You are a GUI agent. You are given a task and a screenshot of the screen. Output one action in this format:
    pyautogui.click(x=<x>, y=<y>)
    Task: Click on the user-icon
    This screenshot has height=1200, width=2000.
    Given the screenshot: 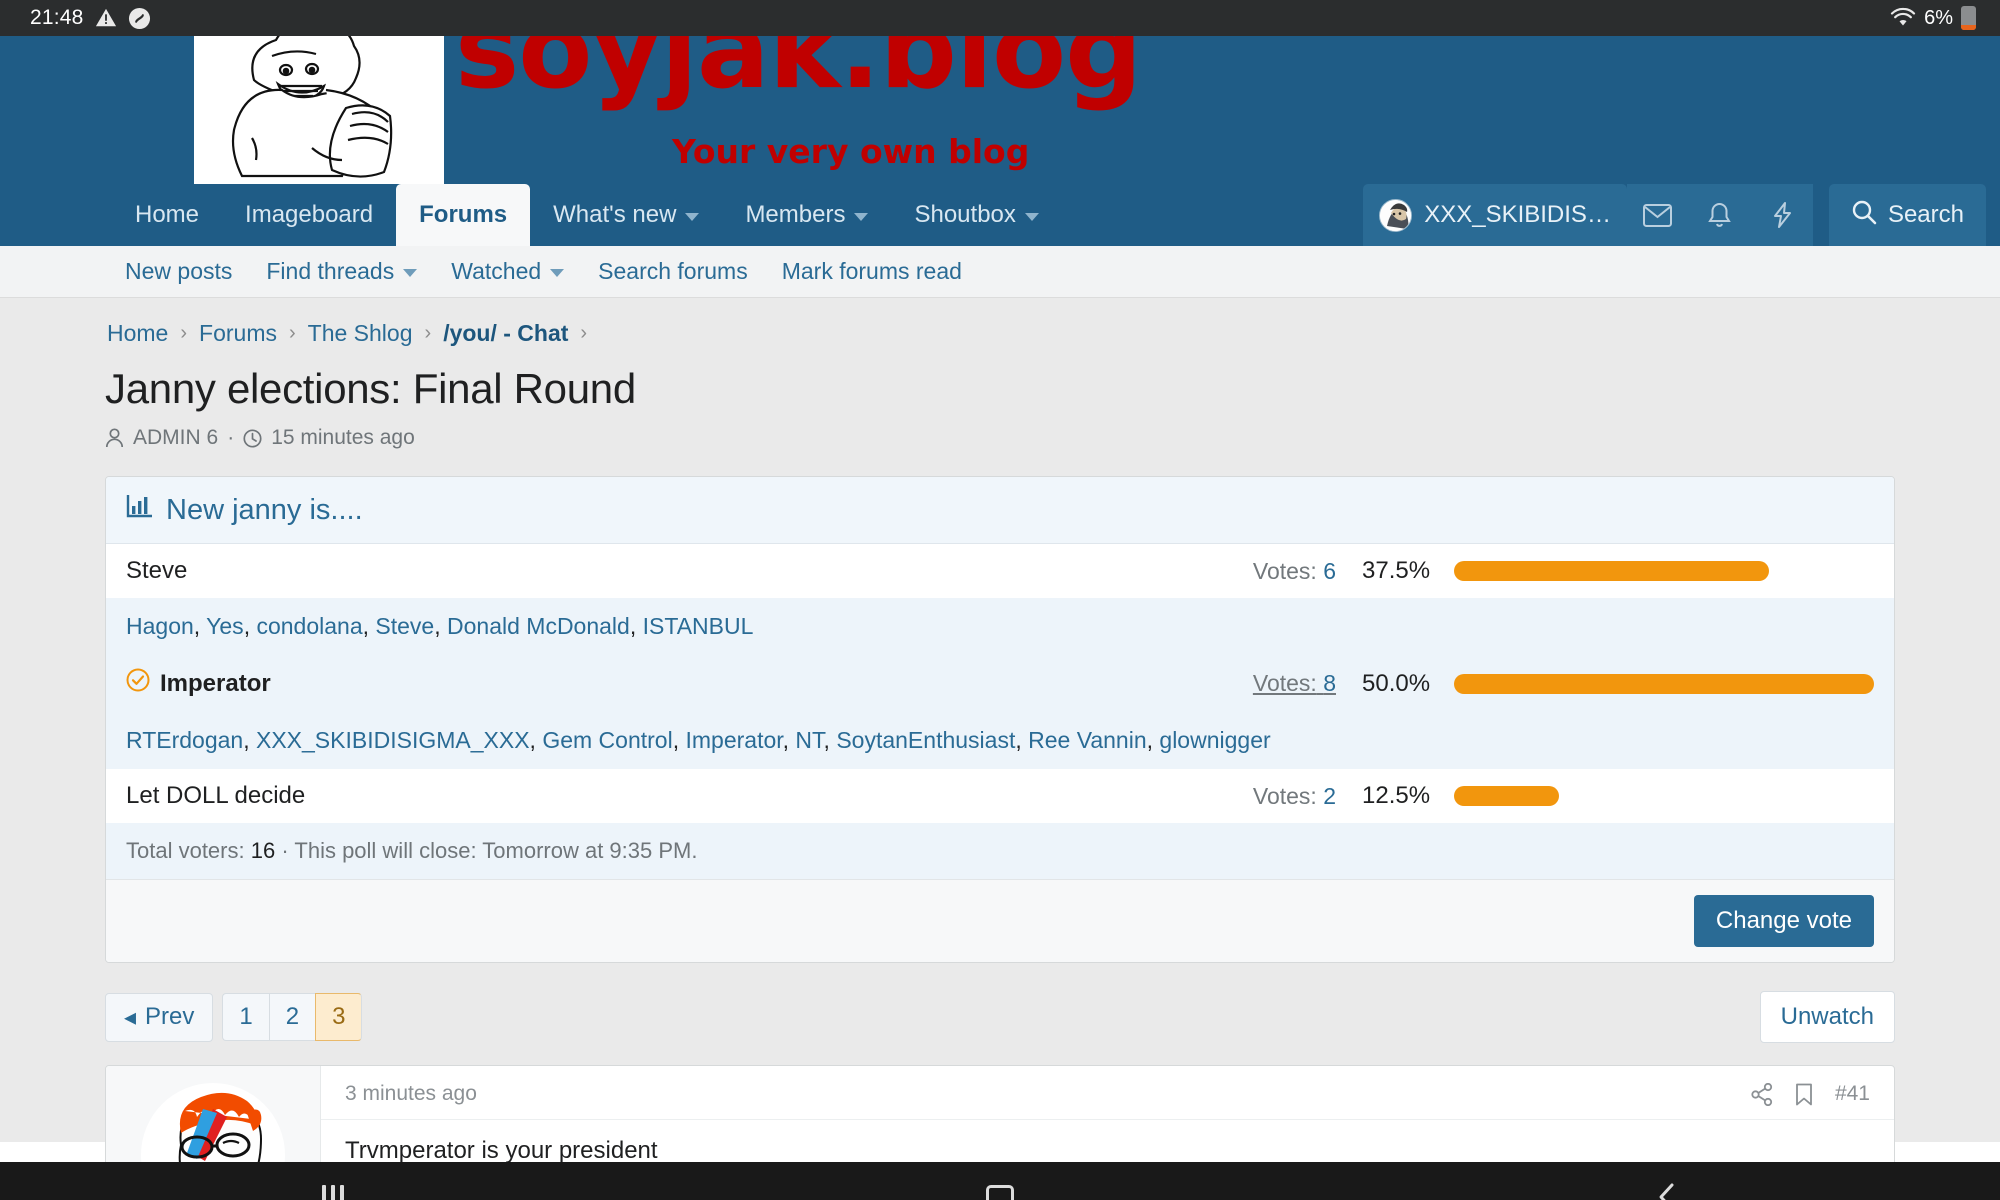 What is the action you would take?
    pyautogui.click(x=114, y=438)
    